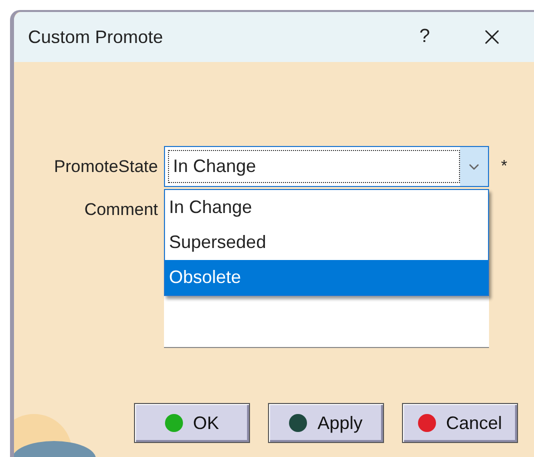 This screenshot has height=457, width=534. Describe the element at coordinates (106, 167) in the screenshot. I see `field-label: PromoteState` at that location.